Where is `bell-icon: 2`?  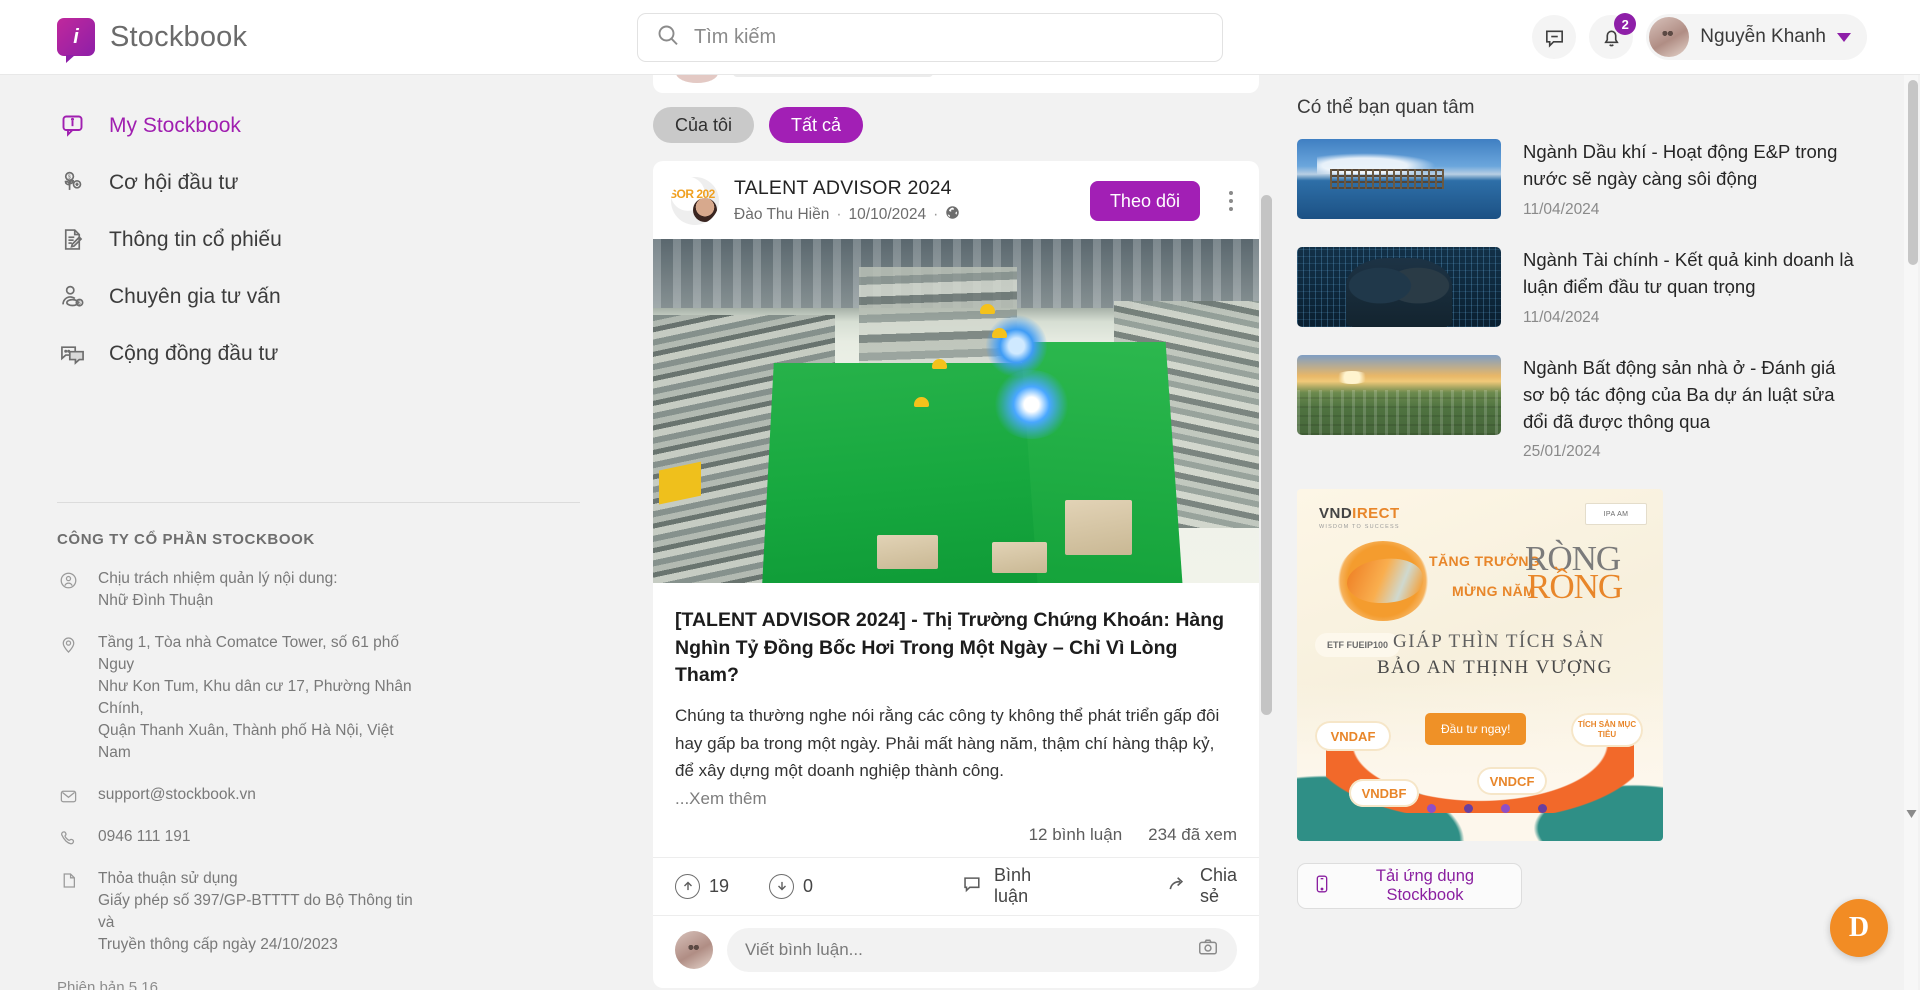
bell-icon: 2 is located at coordinates (1613, 36).